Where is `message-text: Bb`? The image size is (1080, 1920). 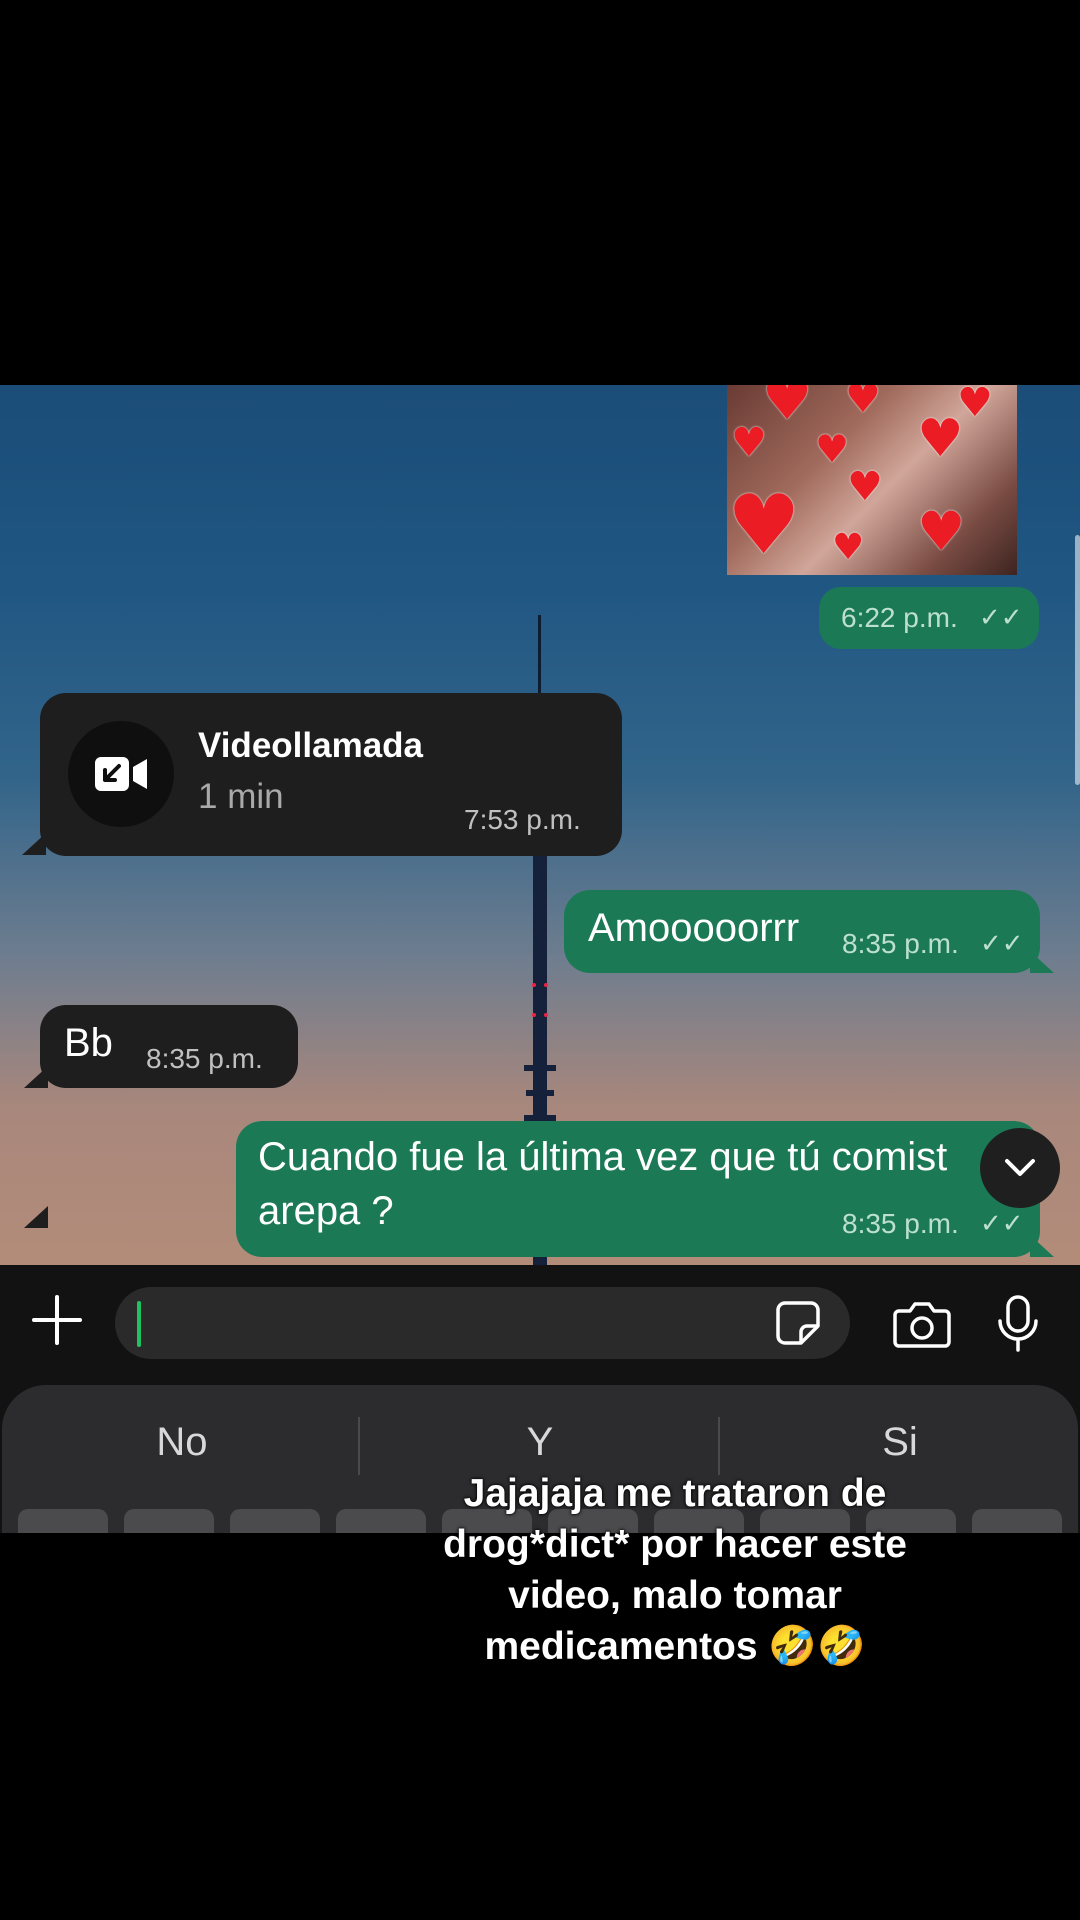
message-text: Bb is located at coordinates (88, 1043).